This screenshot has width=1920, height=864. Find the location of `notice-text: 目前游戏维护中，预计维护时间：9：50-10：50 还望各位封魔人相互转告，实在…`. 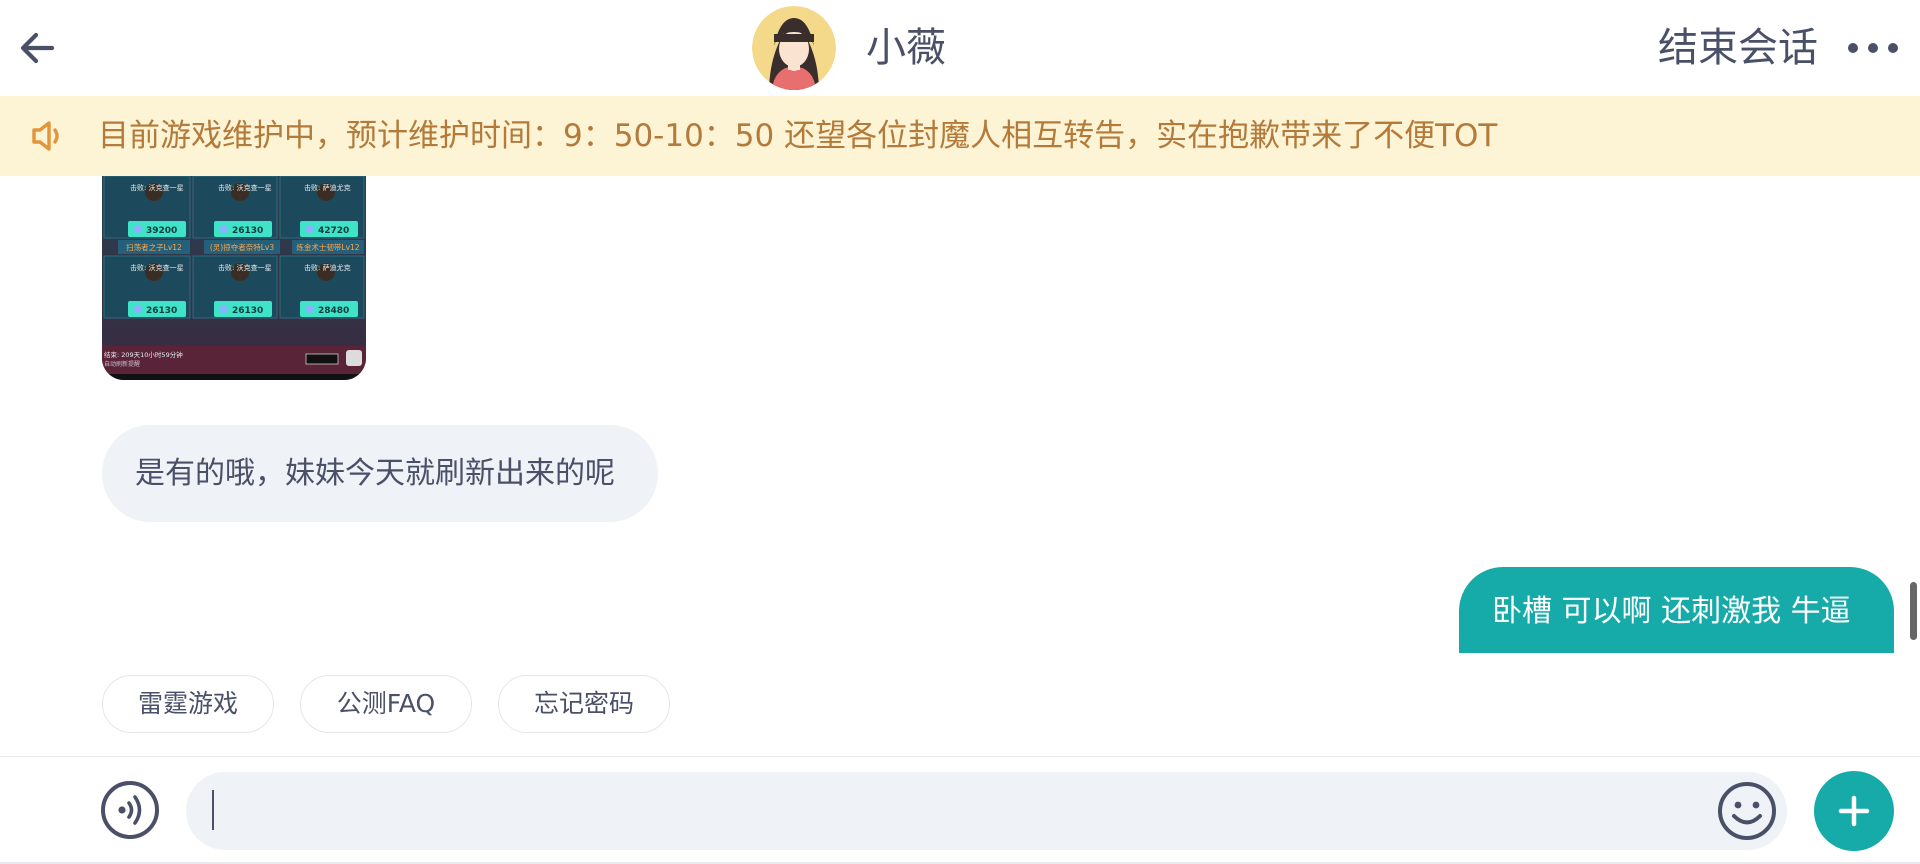

notice-text: 目前游戏维护中，预计维护时间：9：50-10：50 还望各位封魔人相互转告，实在… is located at coordinates (798, 136).